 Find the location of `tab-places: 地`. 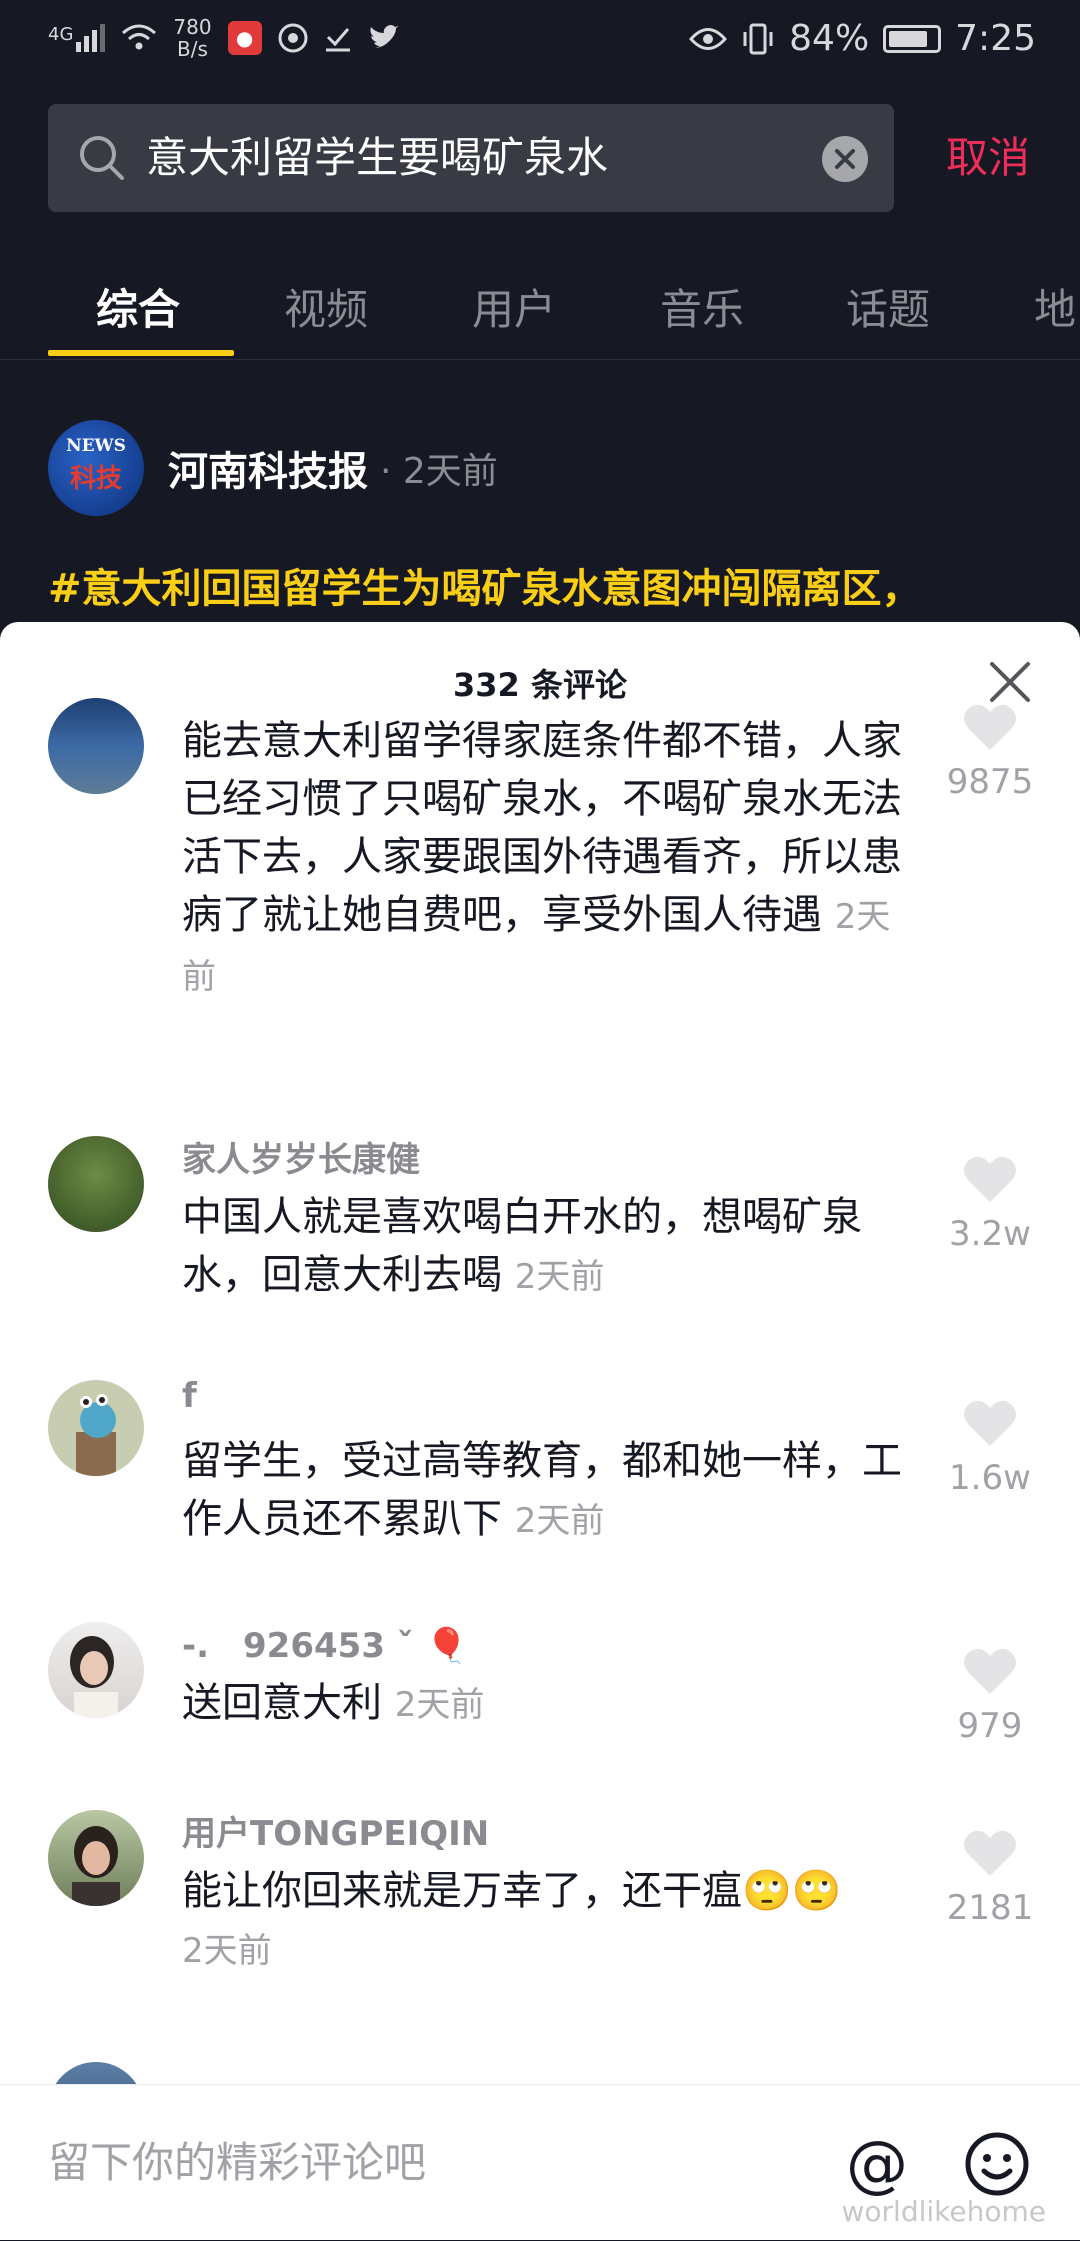

tab-places: 地 is located at coordinates (1055, 306).